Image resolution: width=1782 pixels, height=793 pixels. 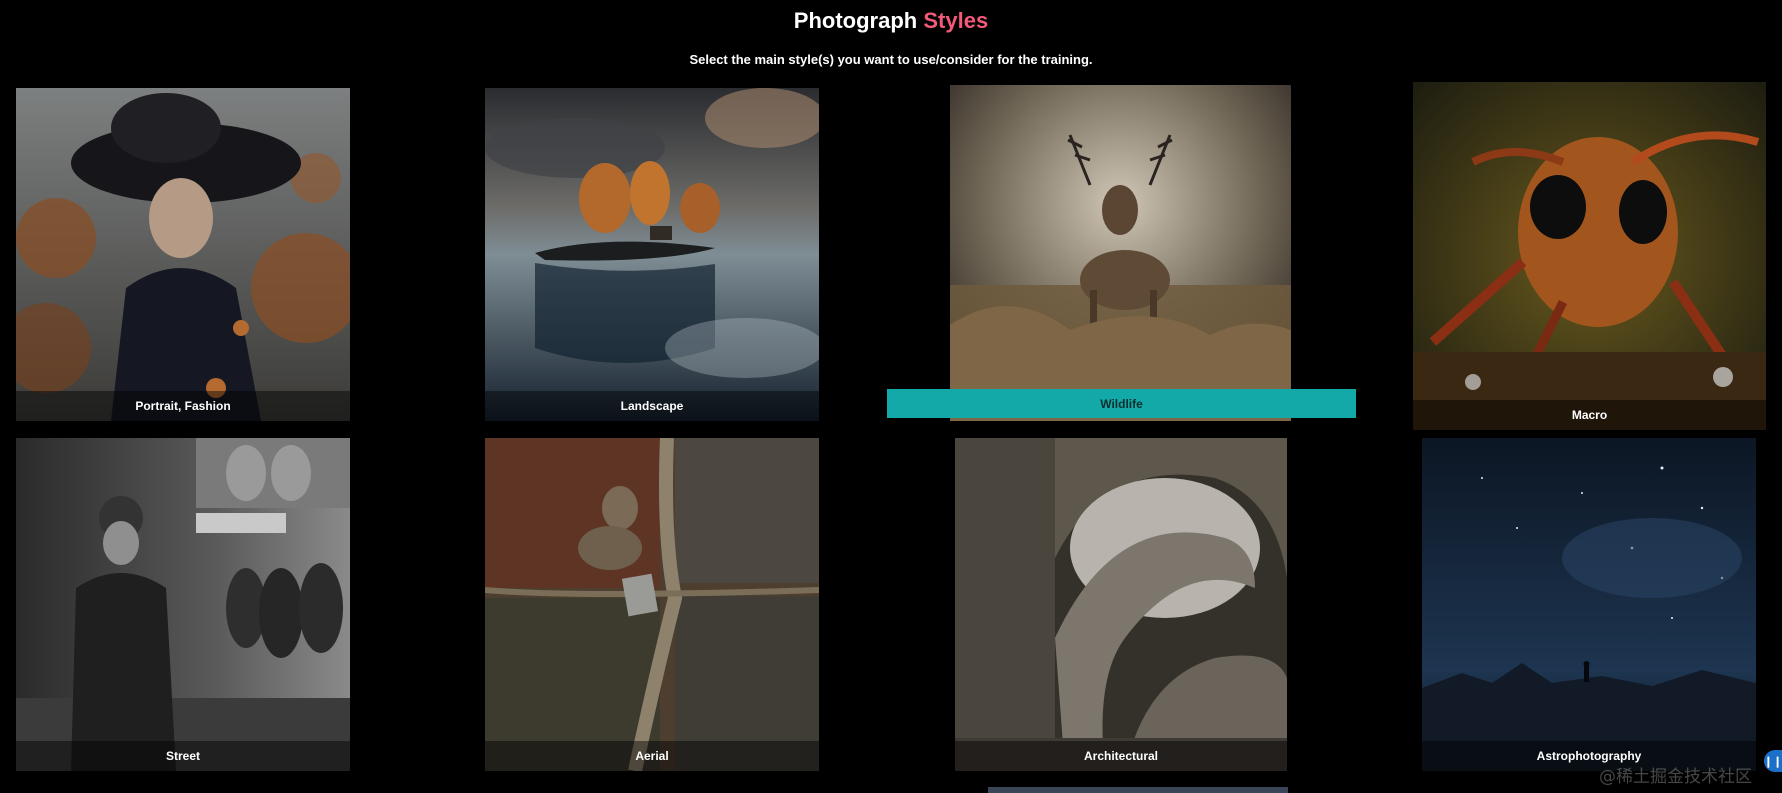 I want to click on style-label: Portrait, Fashion, so click(x=183, y=406).